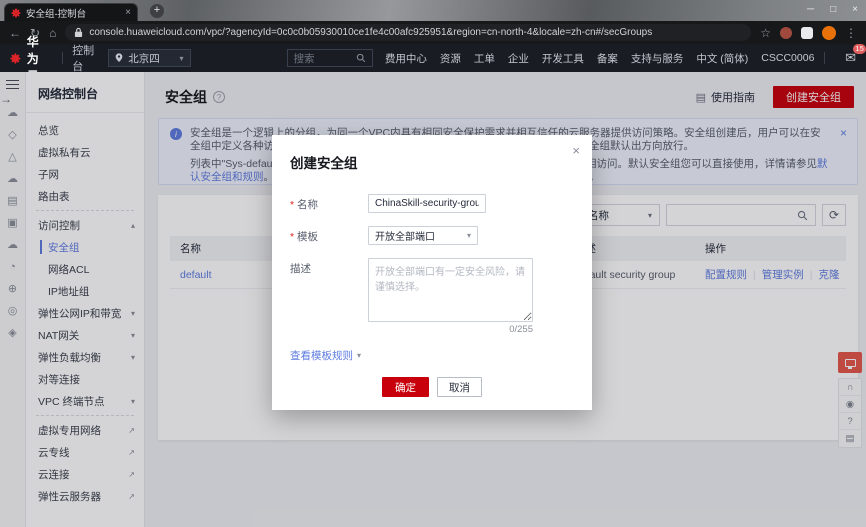 This screenshot has width=866, height=527. What do you see at coordinates (722, 58) in the screenshot?
I see `nav-language: 中文 (简体)` at bounding box center [722, 58].